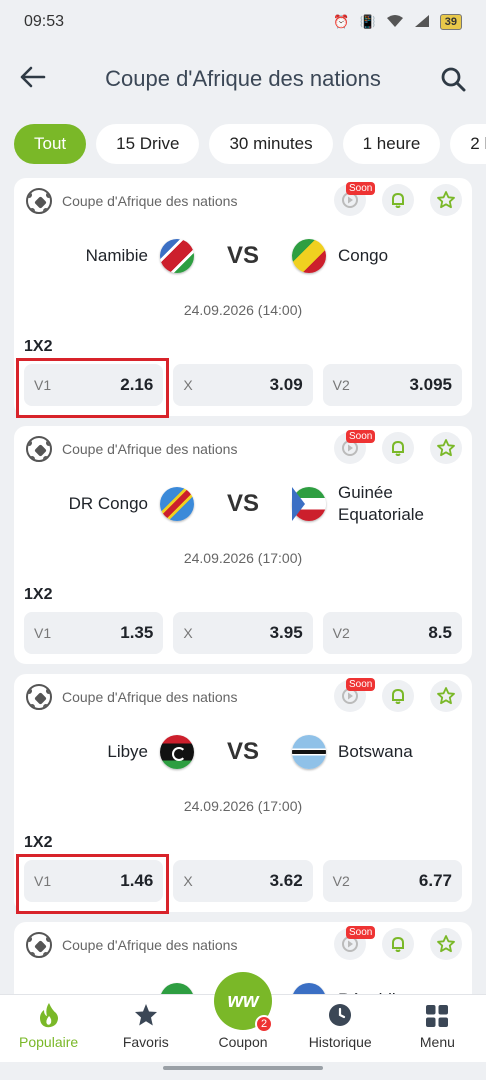 This screenshot has width=486, height=1080. I want to click on odd-label: V1, so click(43, 385).